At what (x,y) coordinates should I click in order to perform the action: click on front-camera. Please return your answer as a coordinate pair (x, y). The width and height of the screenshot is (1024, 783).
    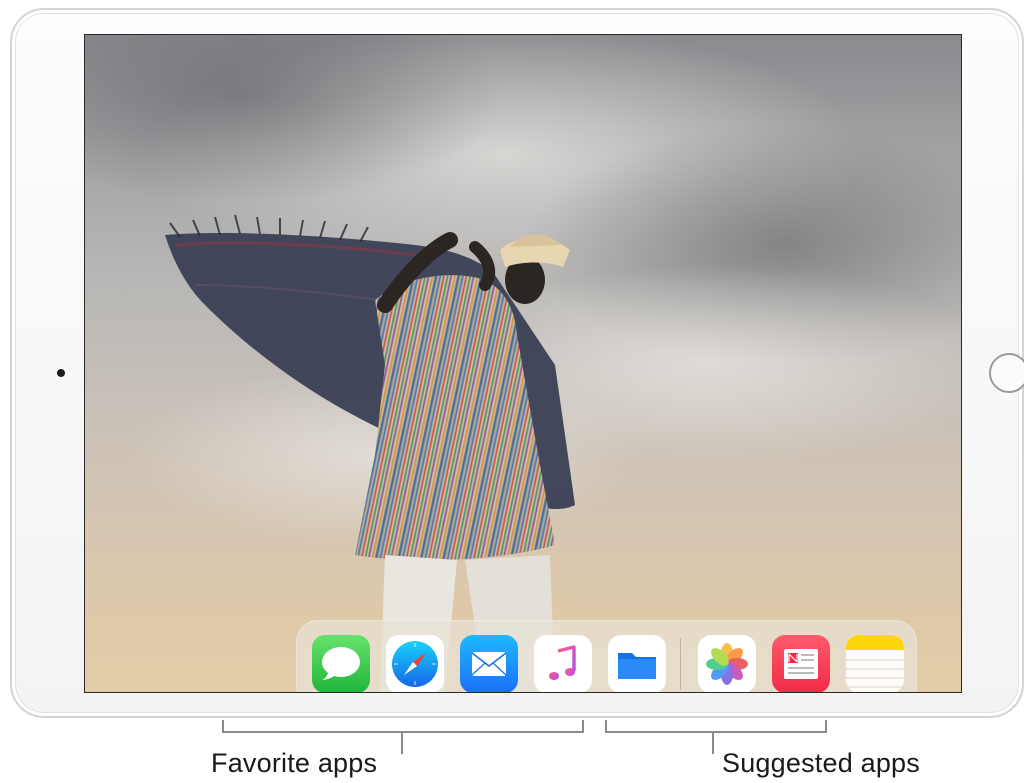
    Looking at the image, I should click on (61, 373).